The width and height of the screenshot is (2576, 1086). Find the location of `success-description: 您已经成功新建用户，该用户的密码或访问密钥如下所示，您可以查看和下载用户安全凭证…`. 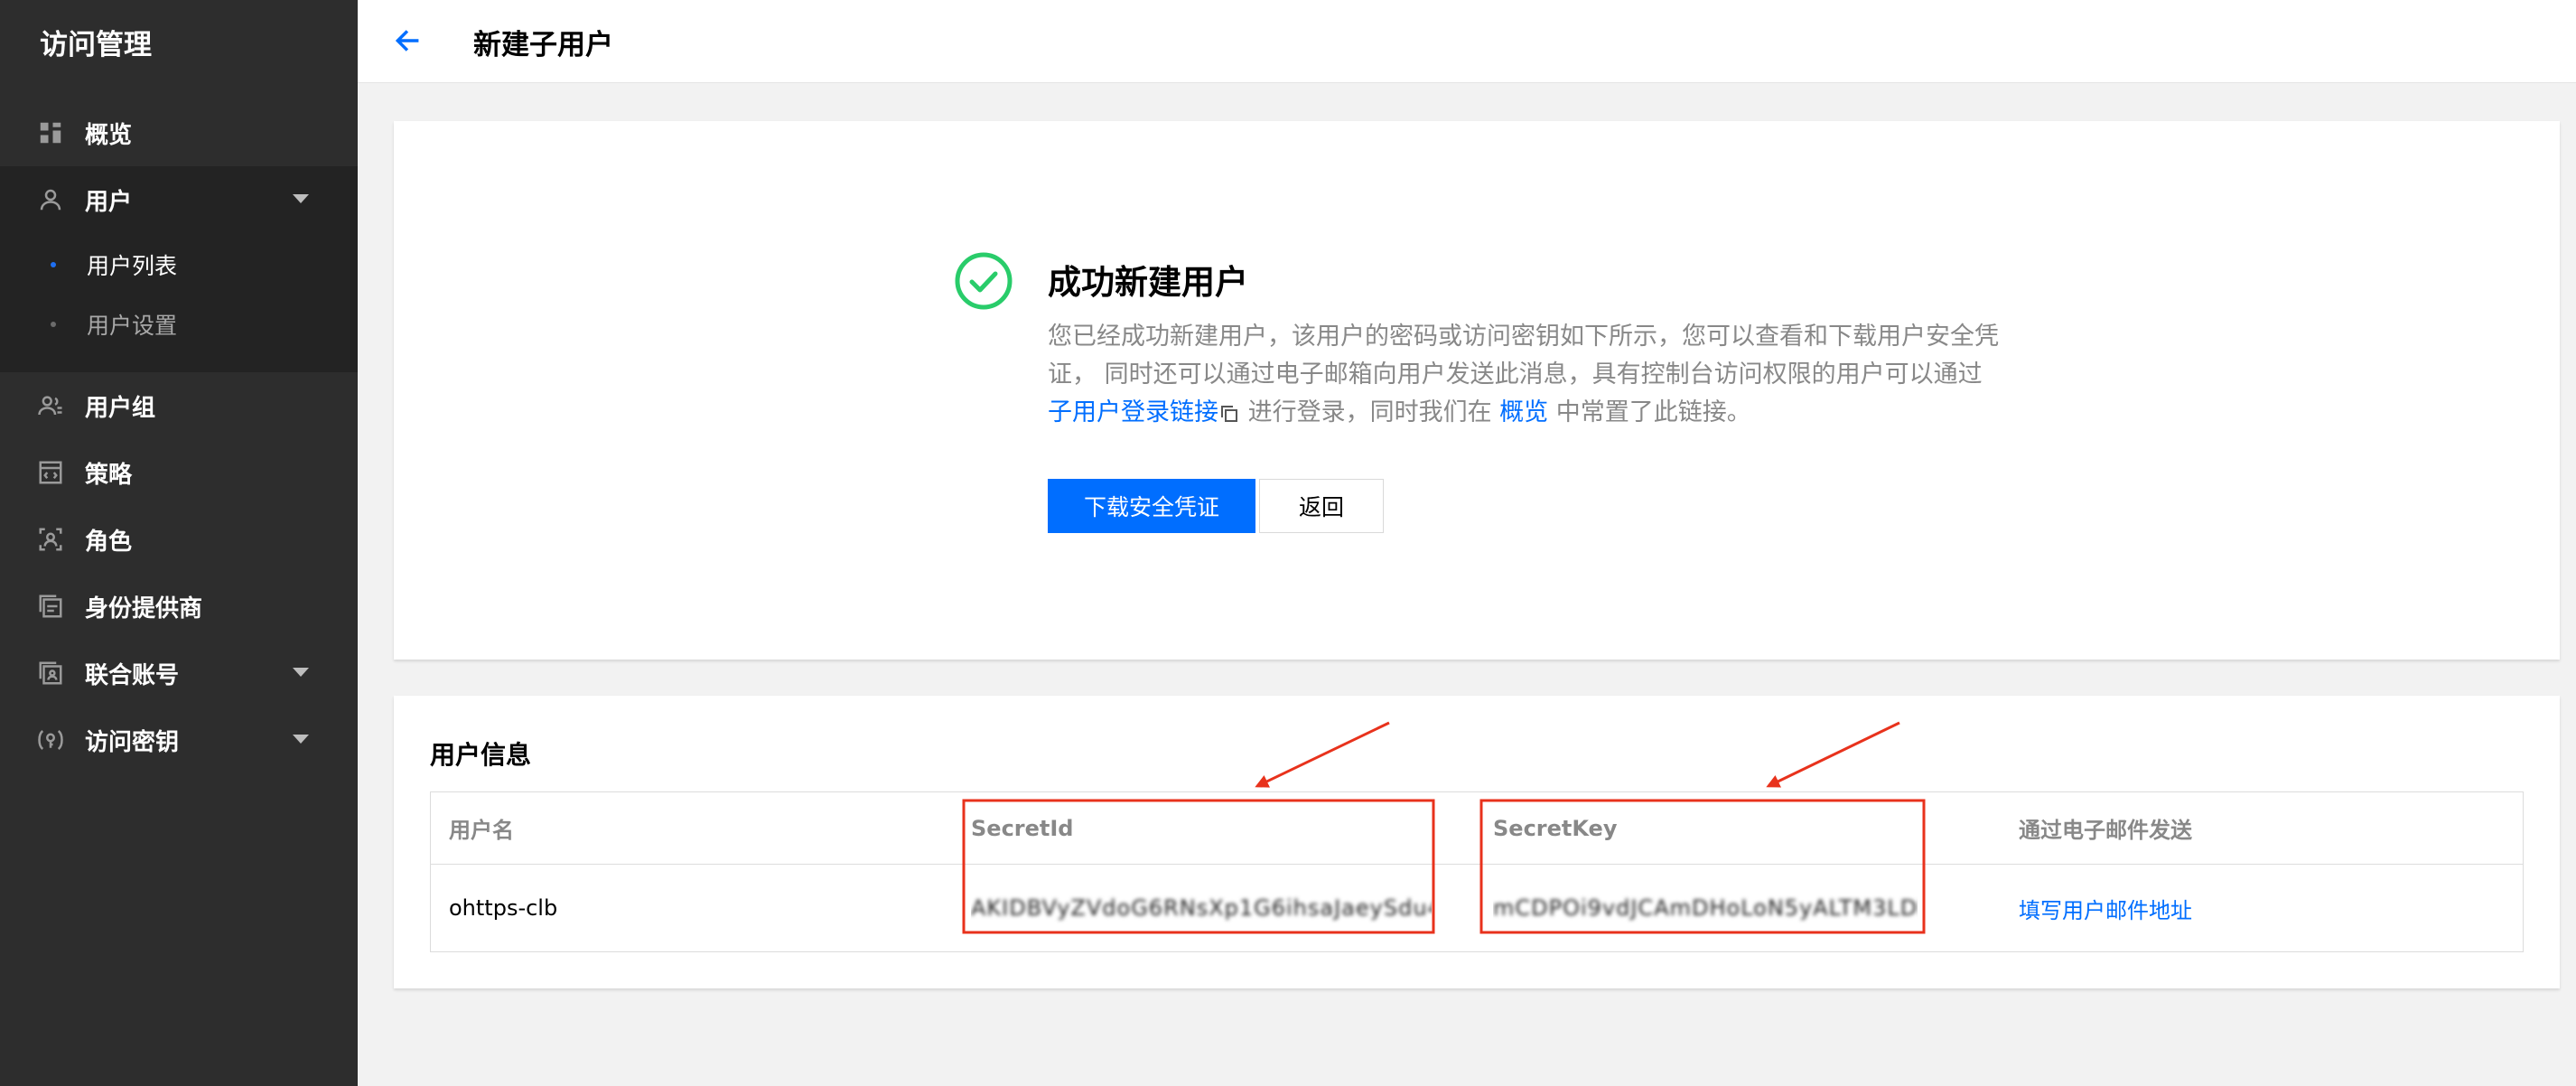

success-description: 您已经成功新建用户，该用户的密码或访问密钥如下所示，您可以查看和下载用户安全凭证… is located at coordinates (1526, 375).